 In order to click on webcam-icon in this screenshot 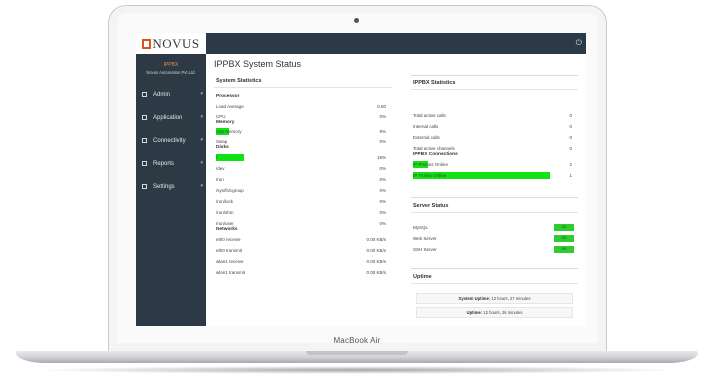, I will do `click(356, 20)`.